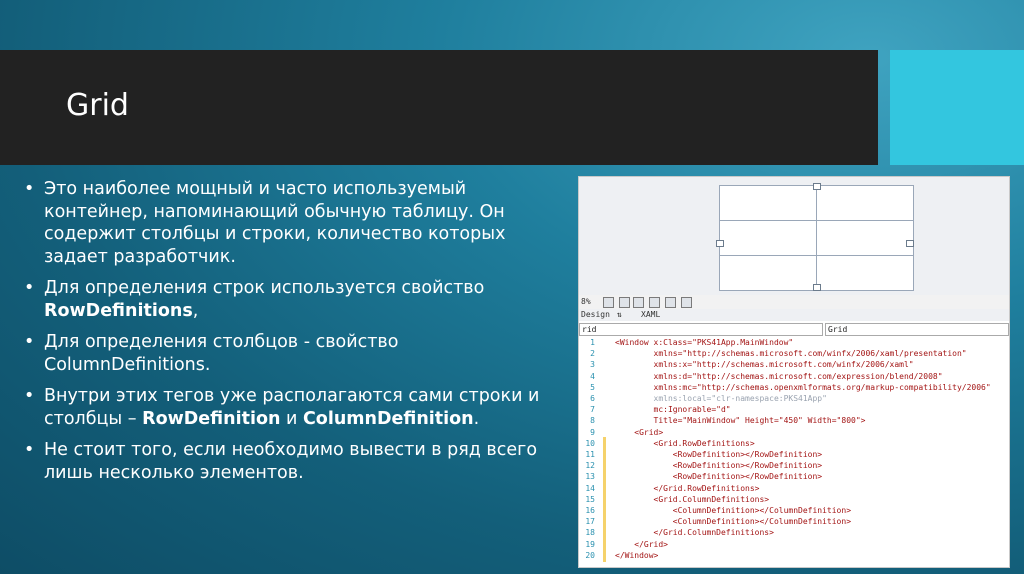 This screenshot has width=1024, height=574. I want to click on line-number: 18, so click(590, 533).